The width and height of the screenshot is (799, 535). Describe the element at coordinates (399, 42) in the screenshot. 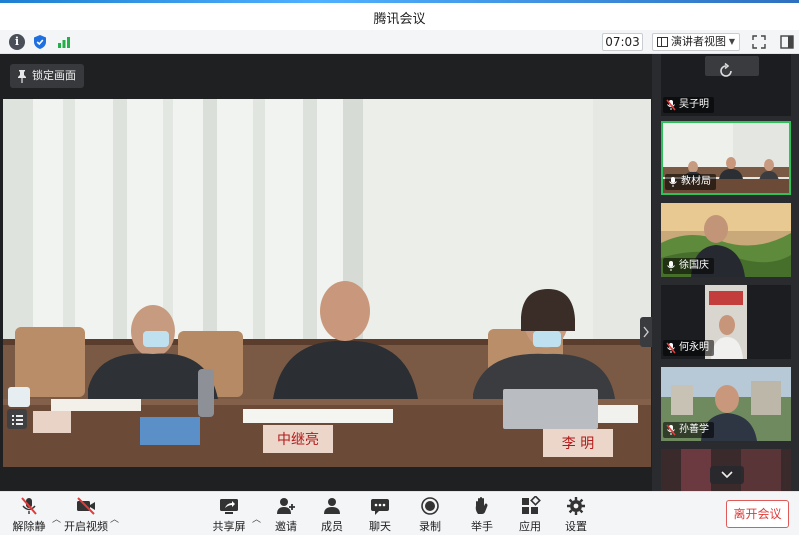

I see `top-toolbar: i 07:03 演讲者视图 ▼` at that location.